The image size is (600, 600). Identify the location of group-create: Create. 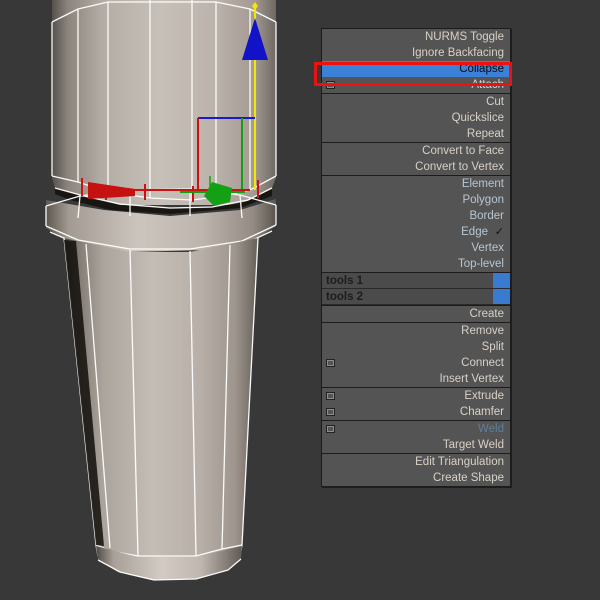
(416, 314).